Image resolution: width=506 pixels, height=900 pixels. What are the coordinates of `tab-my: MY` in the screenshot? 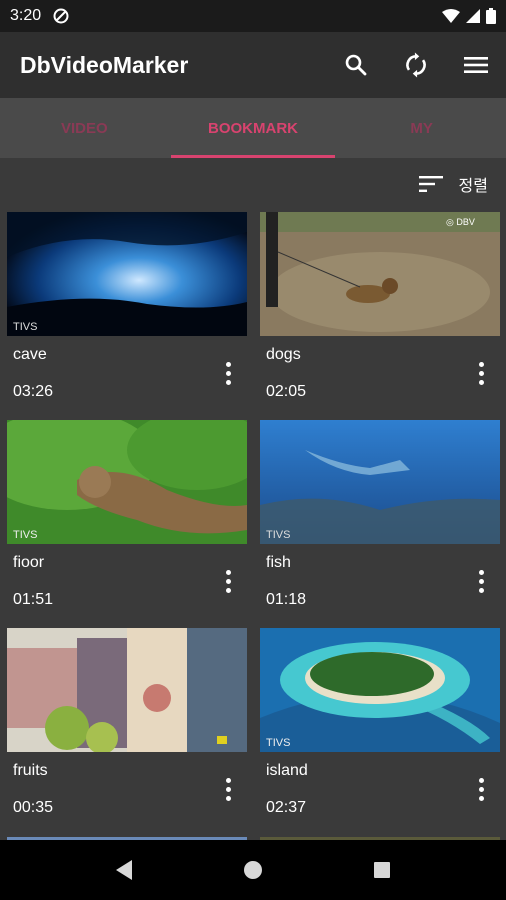 It's located at (421, 128).